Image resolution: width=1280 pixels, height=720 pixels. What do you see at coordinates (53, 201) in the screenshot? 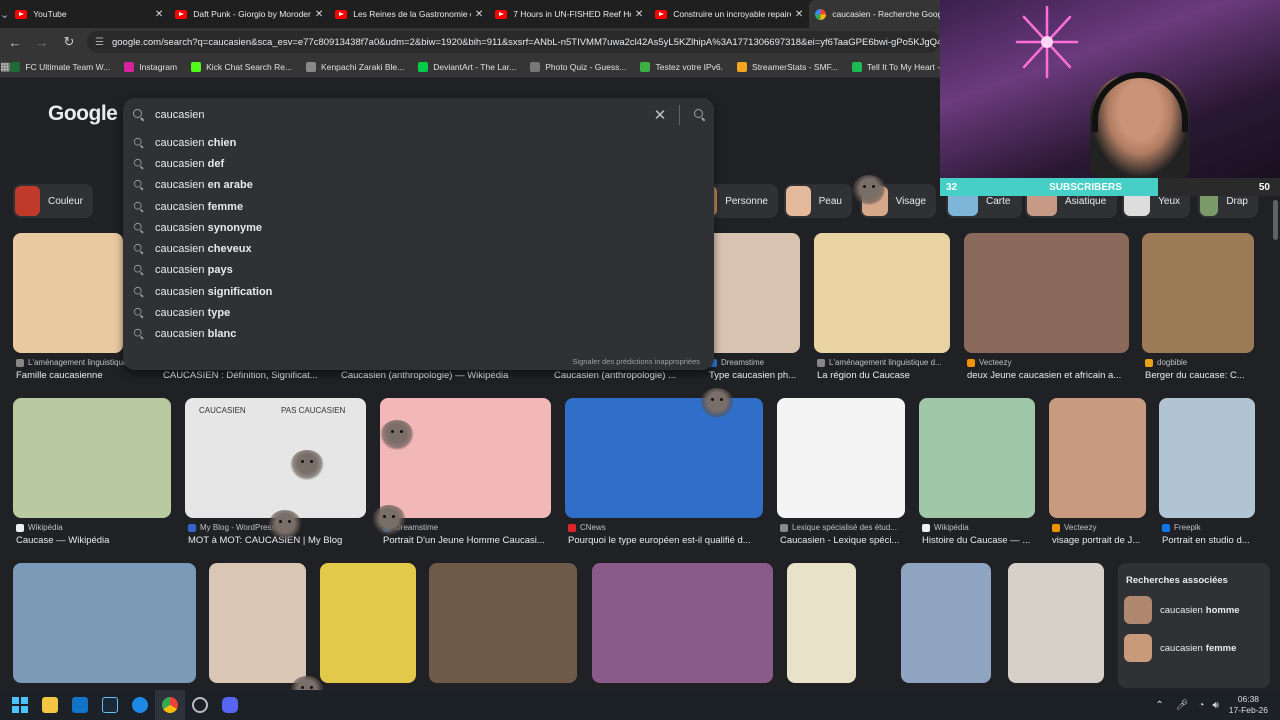
I see `filter-chip: Couleur` at bounding box center [53, 201].